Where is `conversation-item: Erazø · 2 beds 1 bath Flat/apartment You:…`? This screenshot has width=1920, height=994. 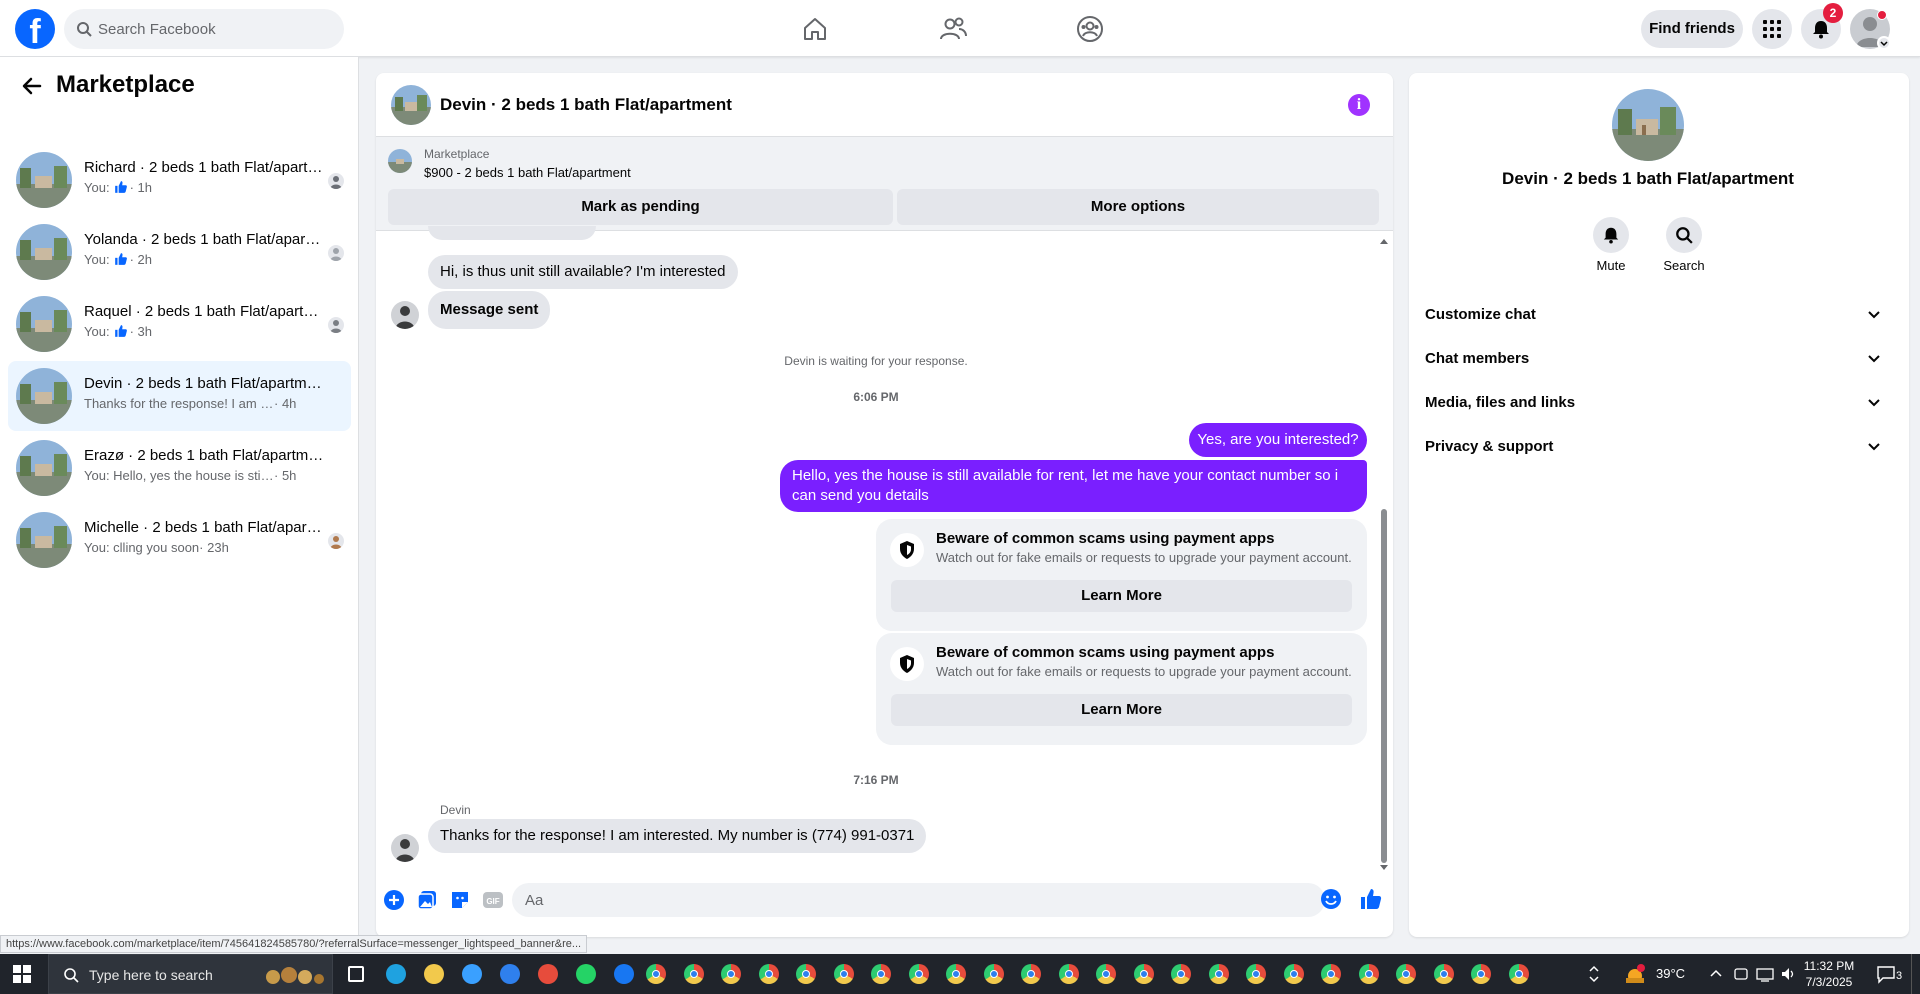 conversation-item: Erazø · 2 beds 1 bath Flat/apartment You:… is located at coordinates (179, 468).